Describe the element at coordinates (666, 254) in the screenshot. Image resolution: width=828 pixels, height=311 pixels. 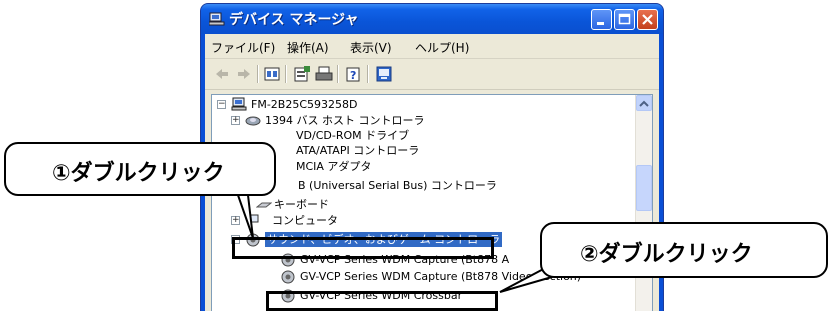
I see `callout-step2-text: ②ダブルクリック` at that location.